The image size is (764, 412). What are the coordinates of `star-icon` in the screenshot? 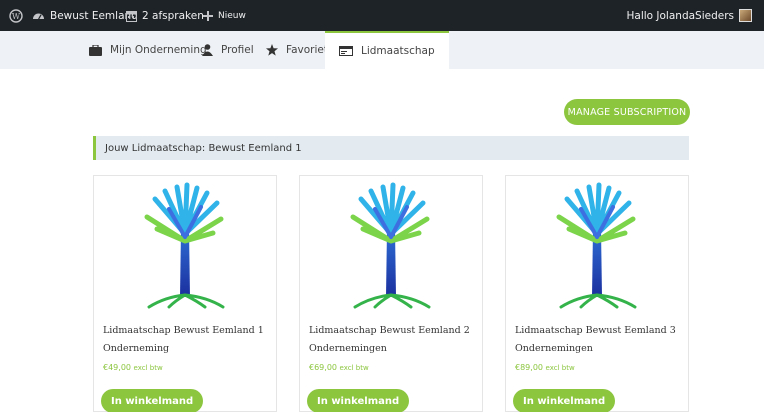 It's located at (272, 50).